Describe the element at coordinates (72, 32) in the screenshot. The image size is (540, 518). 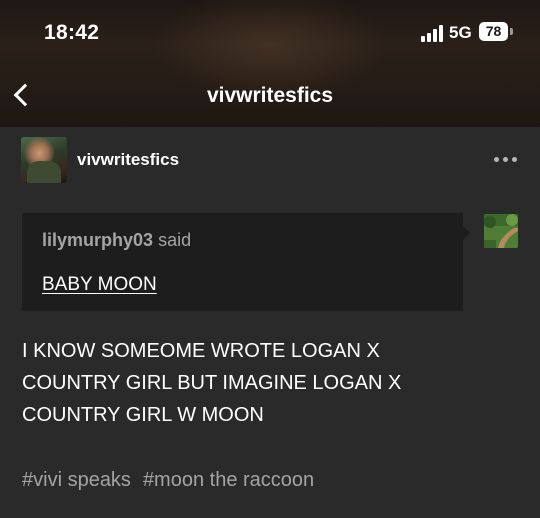
I see `status-time: 18:42` at that location.